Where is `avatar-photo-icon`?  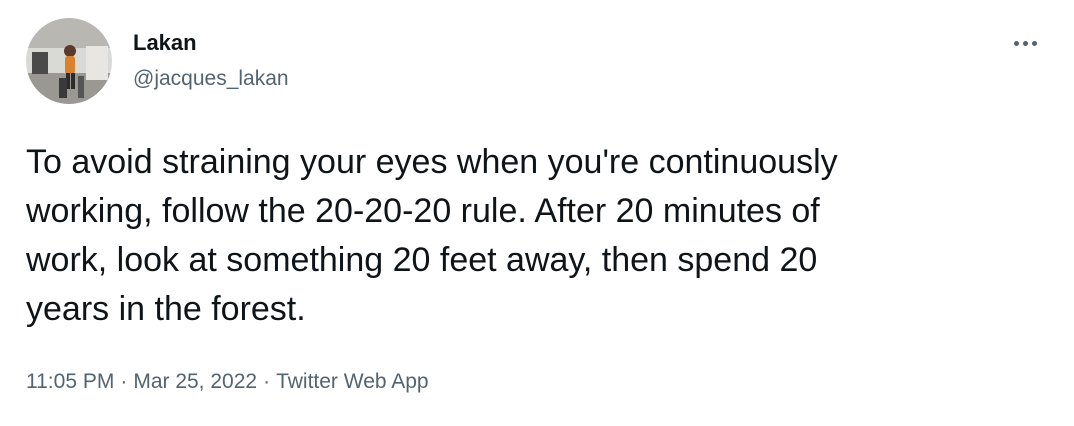
avatar-photo-icon is located at coordinates (69, 61).